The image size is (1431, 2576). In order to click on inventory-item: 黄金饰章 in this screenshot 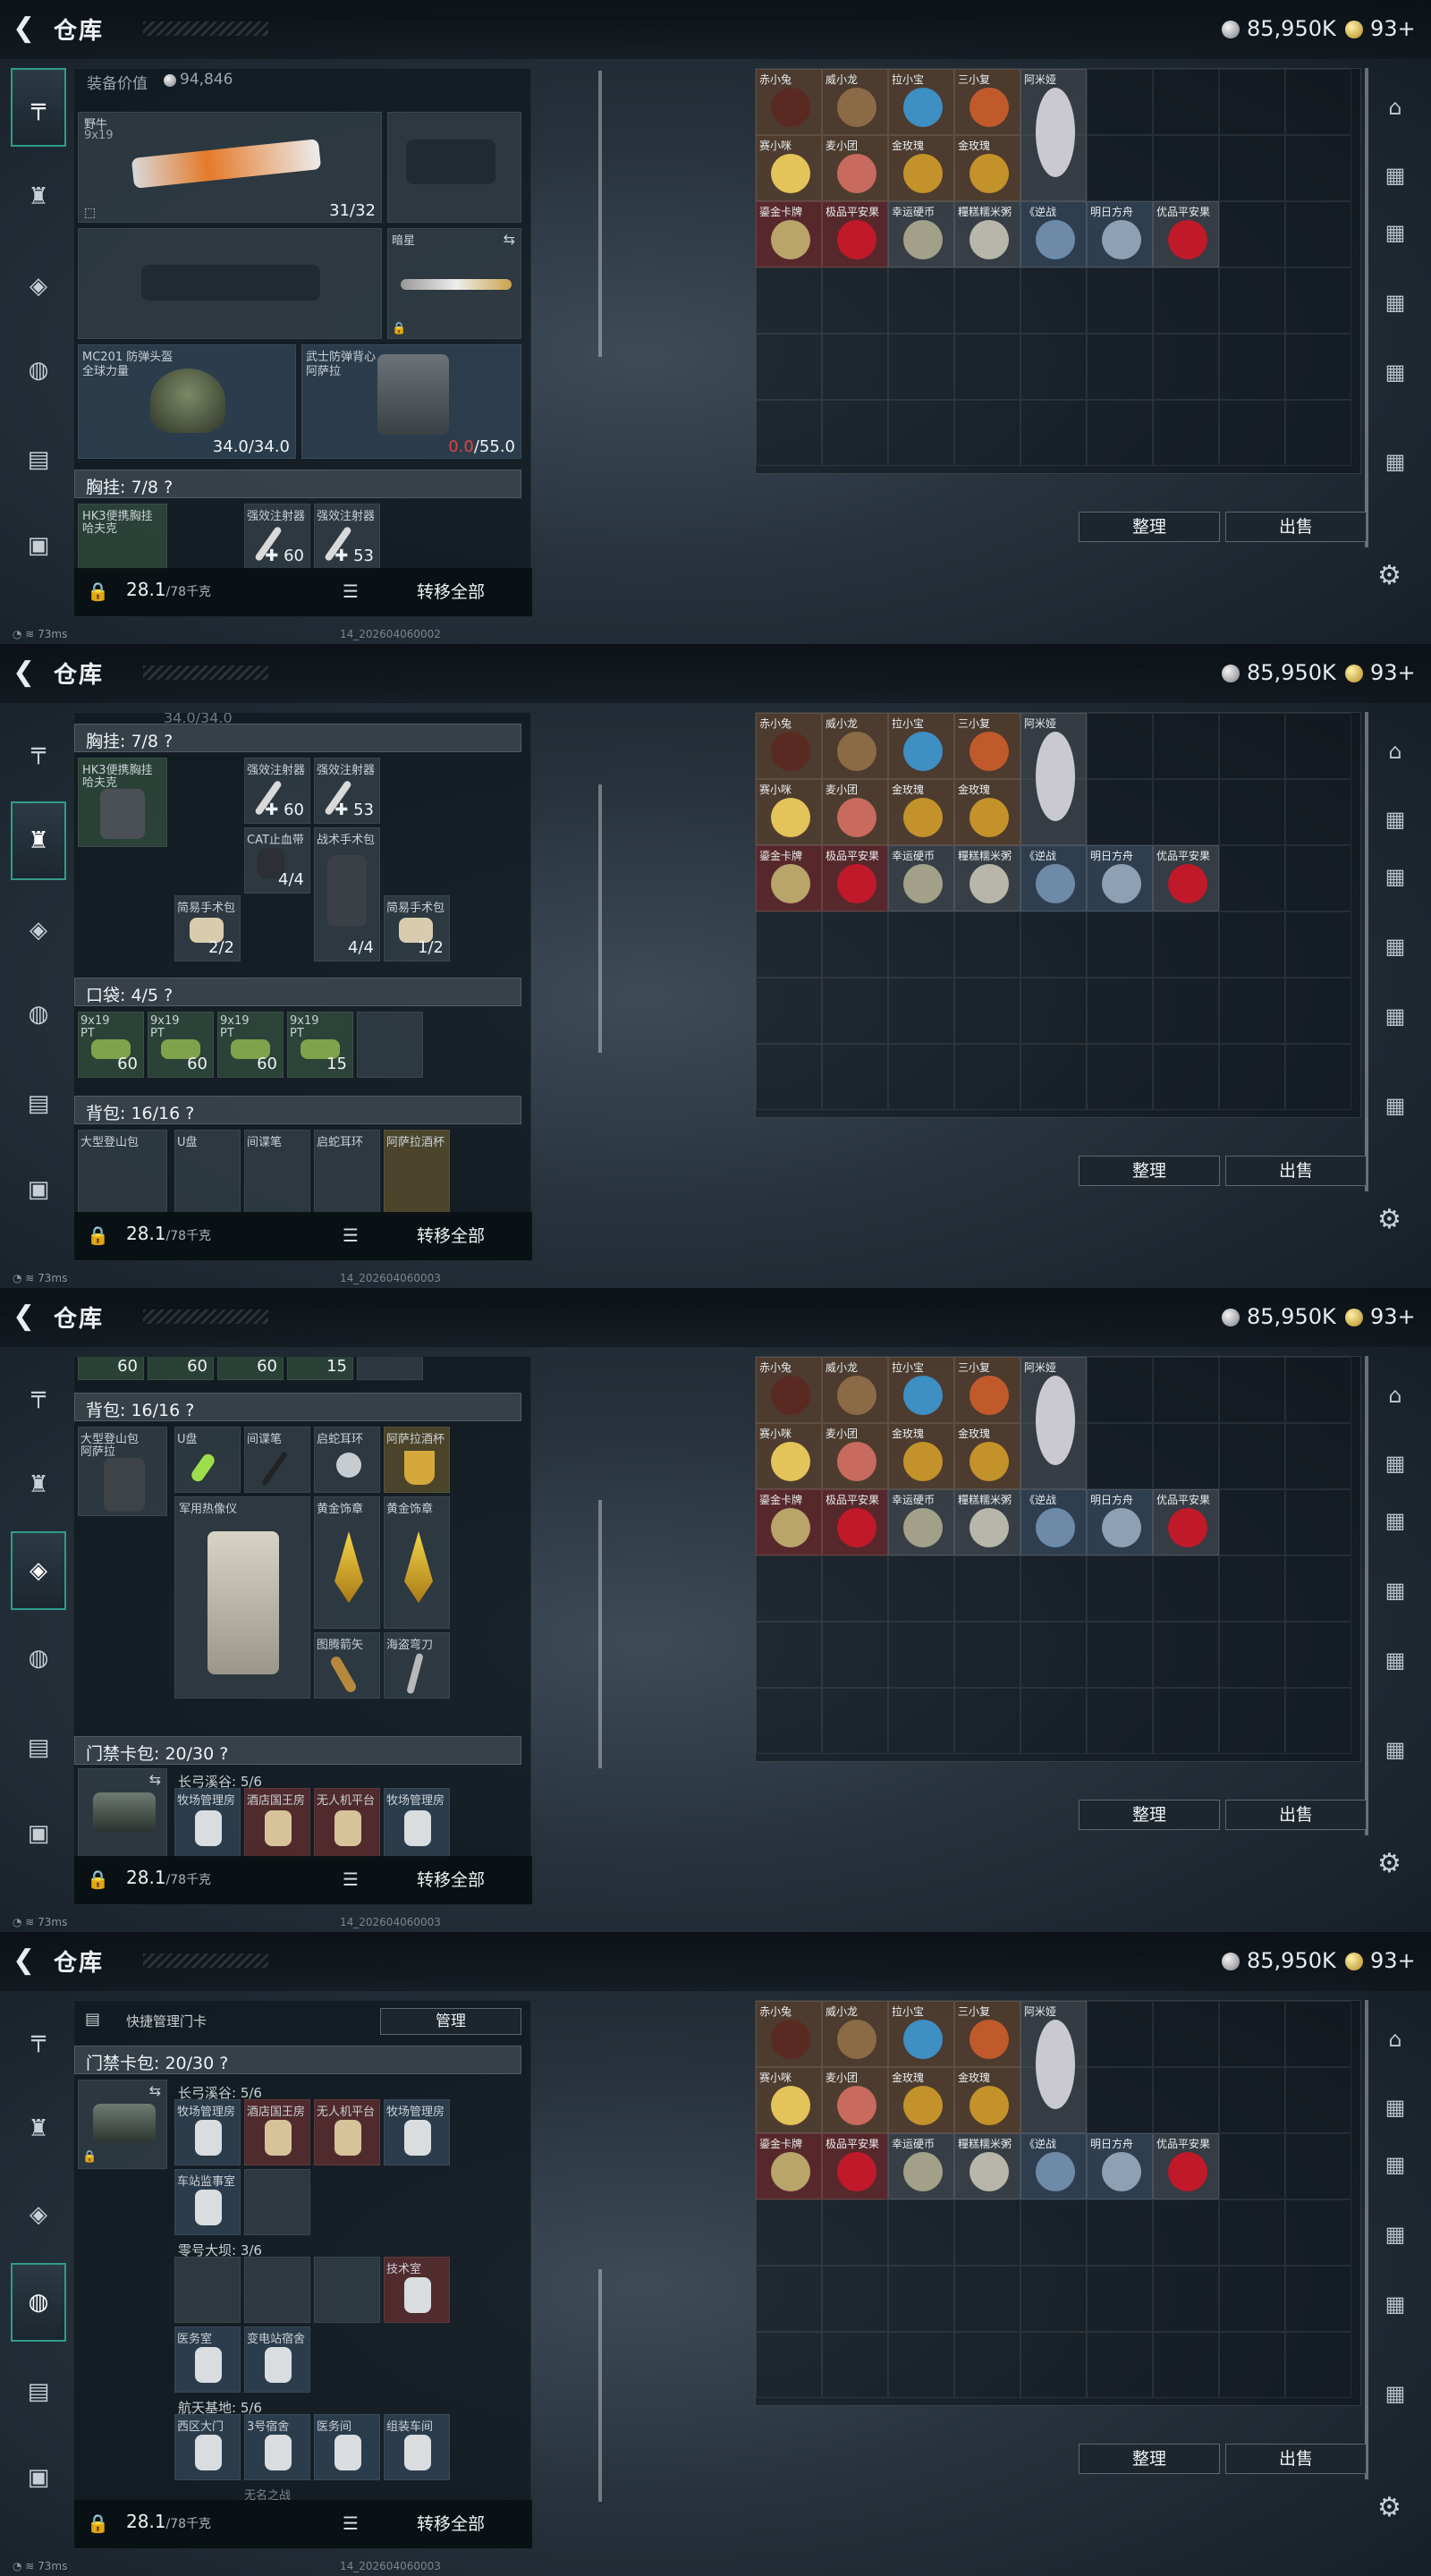, I will do `click(417, 1562)`.